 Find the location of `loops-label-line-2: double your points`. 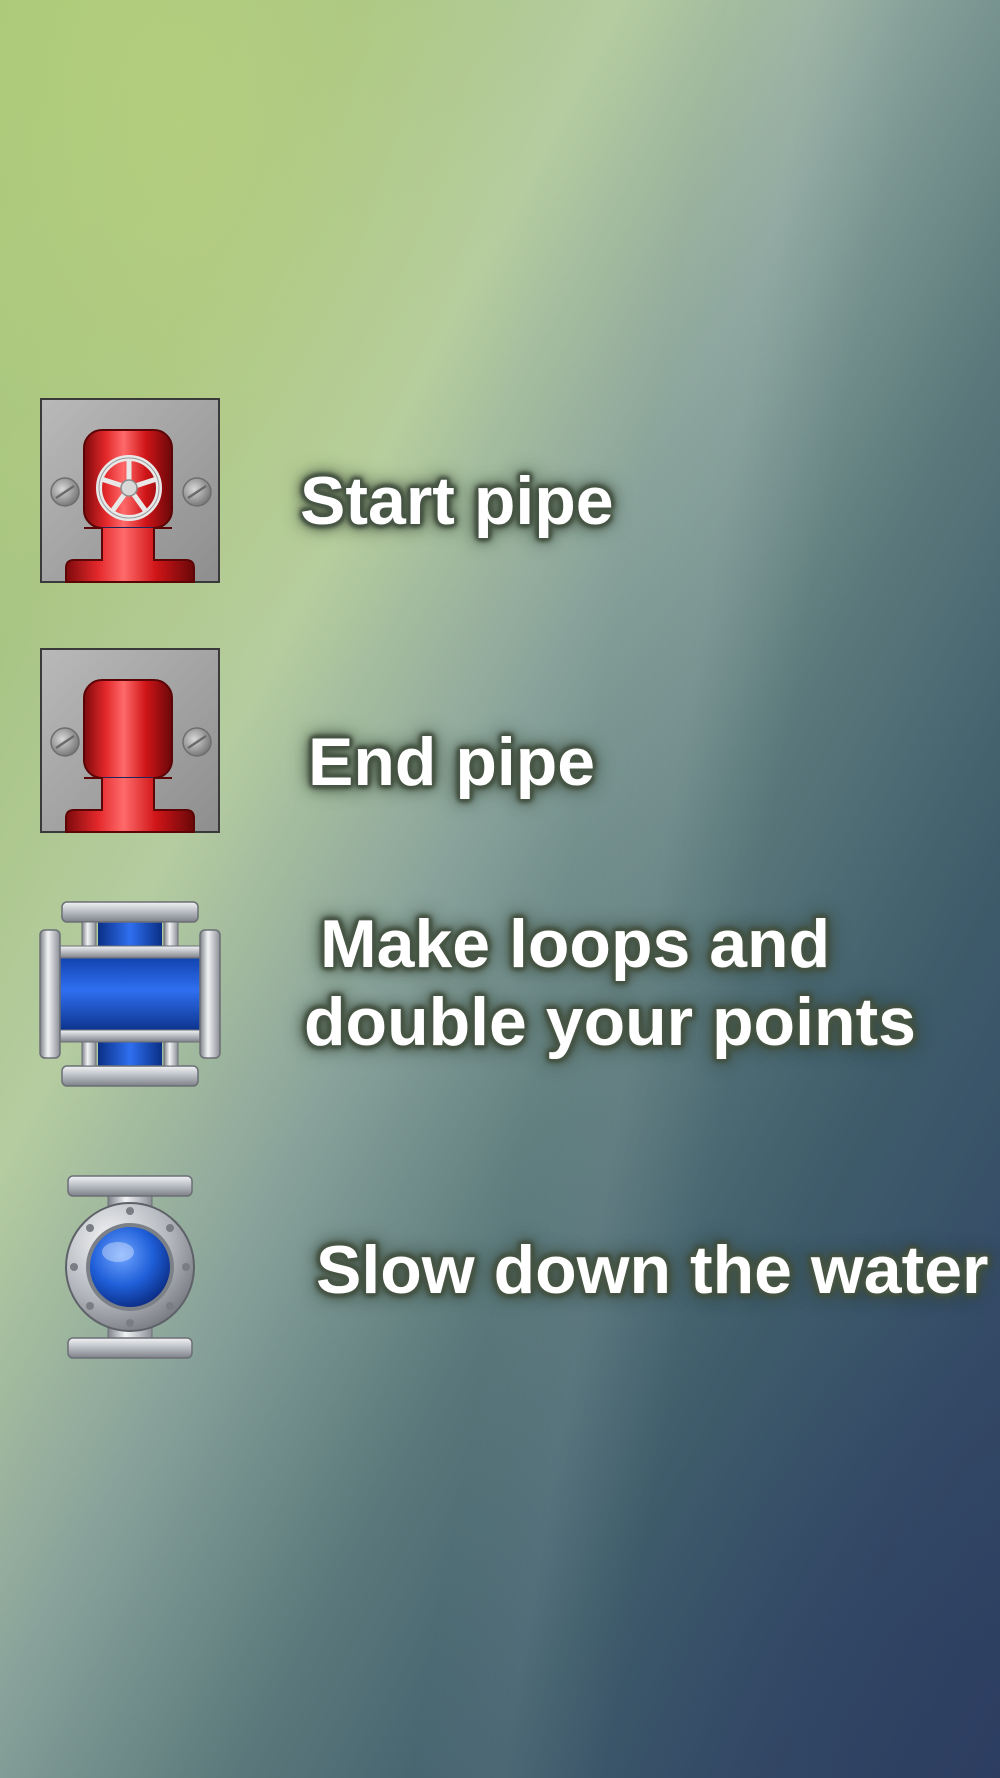

loops-label-line-2: double your points is located at coordinates (610, 1022).